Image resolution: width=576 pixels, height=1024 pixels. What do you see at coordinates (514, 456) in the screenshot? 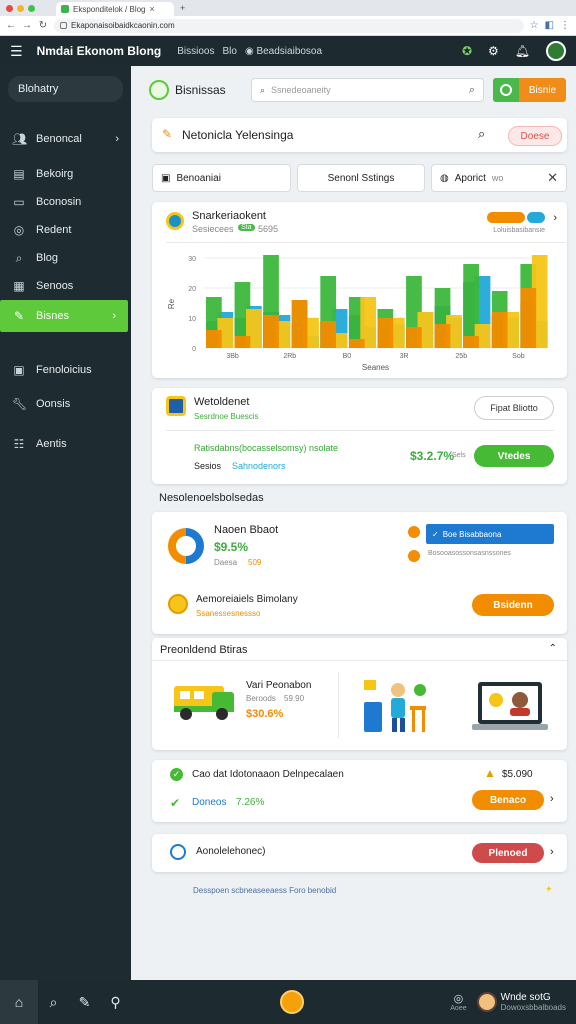
I see `green-action-button: Vtedes` at bounding box center [514, 456].